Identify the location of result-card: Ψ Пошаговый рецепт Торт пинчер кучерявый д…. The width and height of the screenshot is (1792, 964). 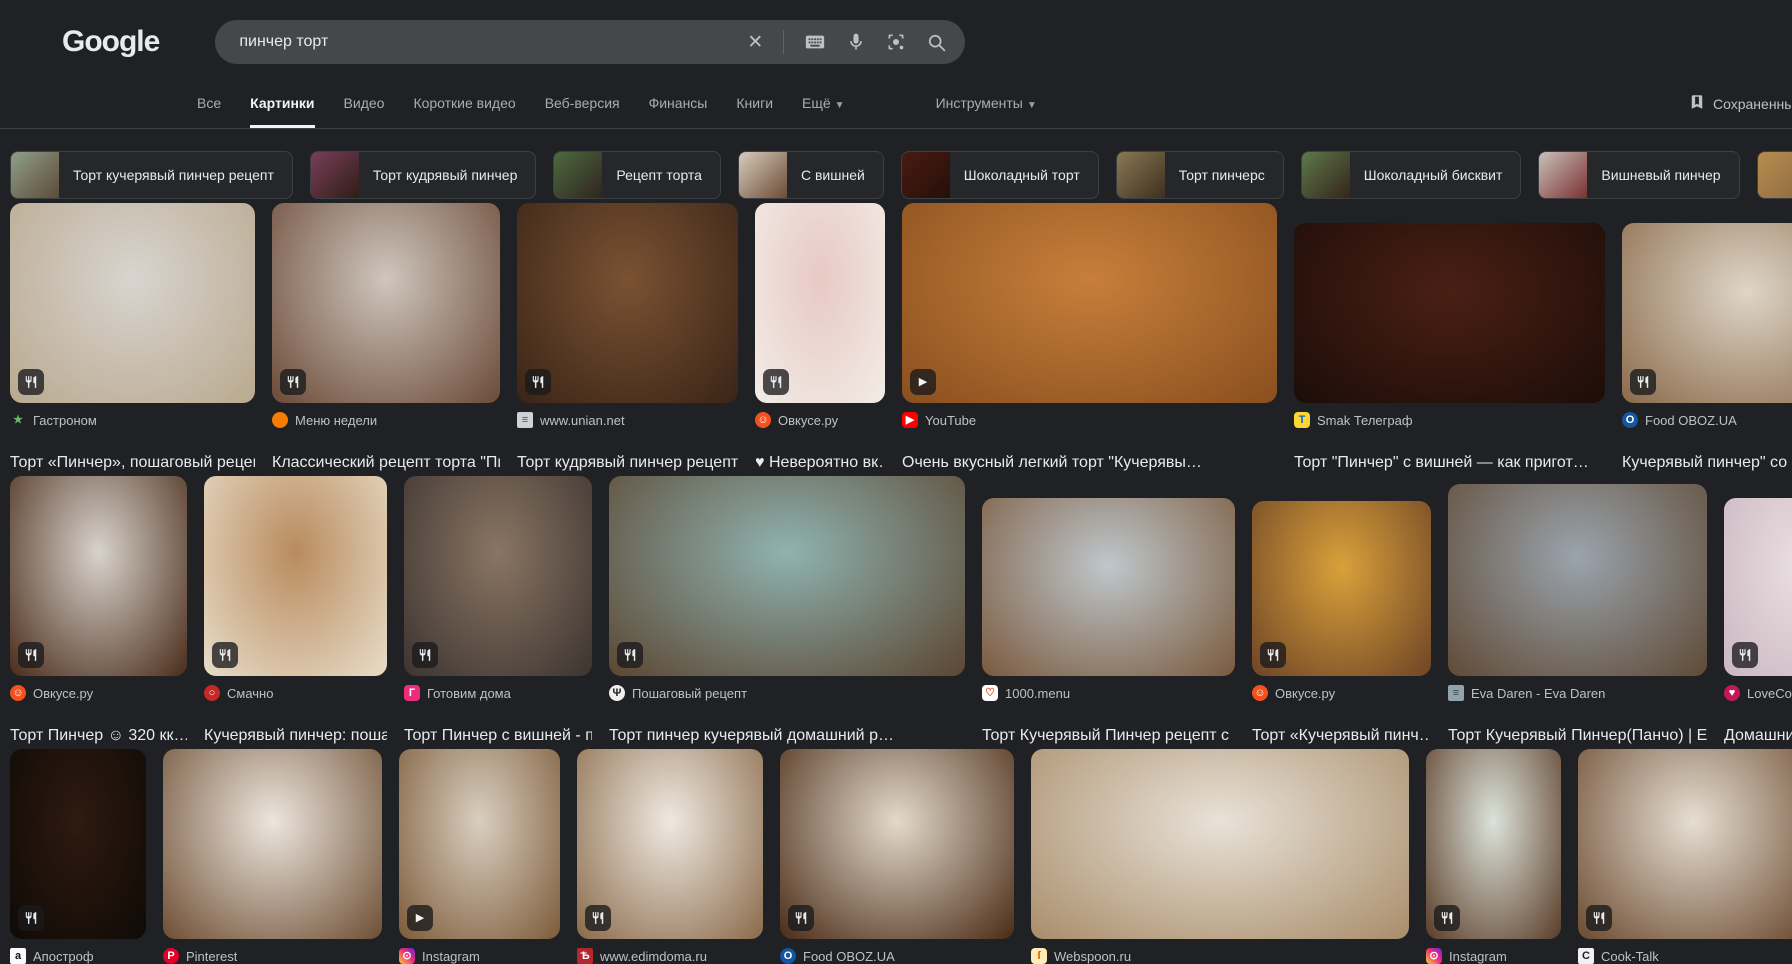
(787, 610).